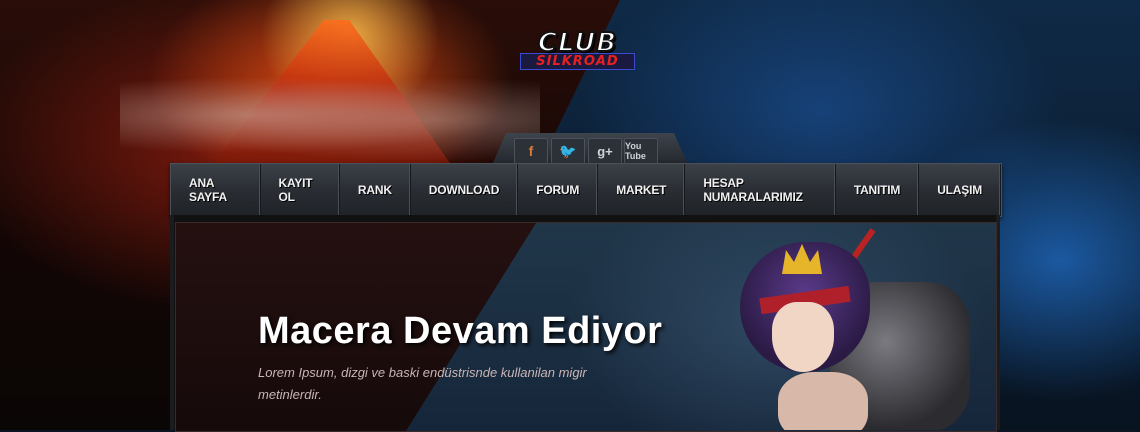 The width and height of the screenshot is (1140, 432). Describe the element at coordinates (860, 326) in the screenshot. I see `character-art` at that location.